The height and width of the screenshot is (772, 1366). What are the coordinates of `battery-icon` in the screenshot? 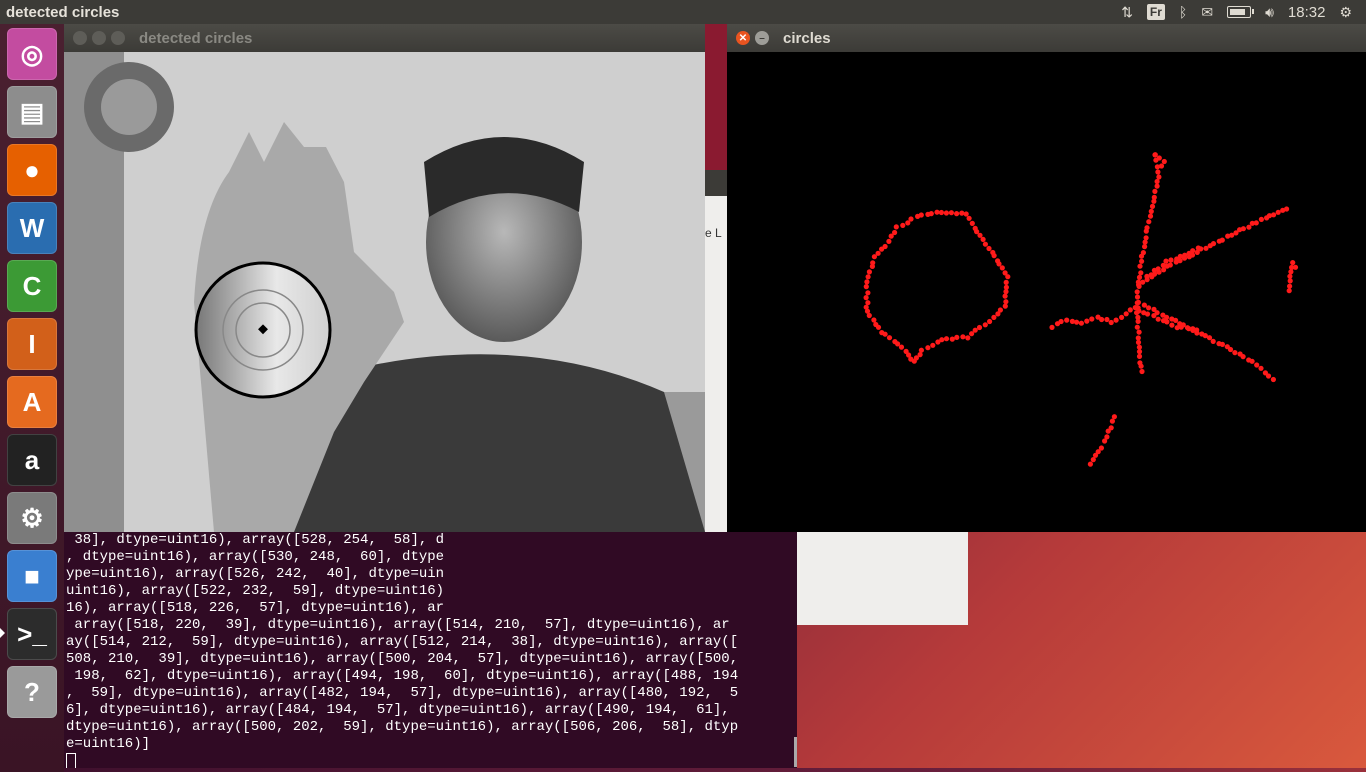 It's located at (1239, 12).